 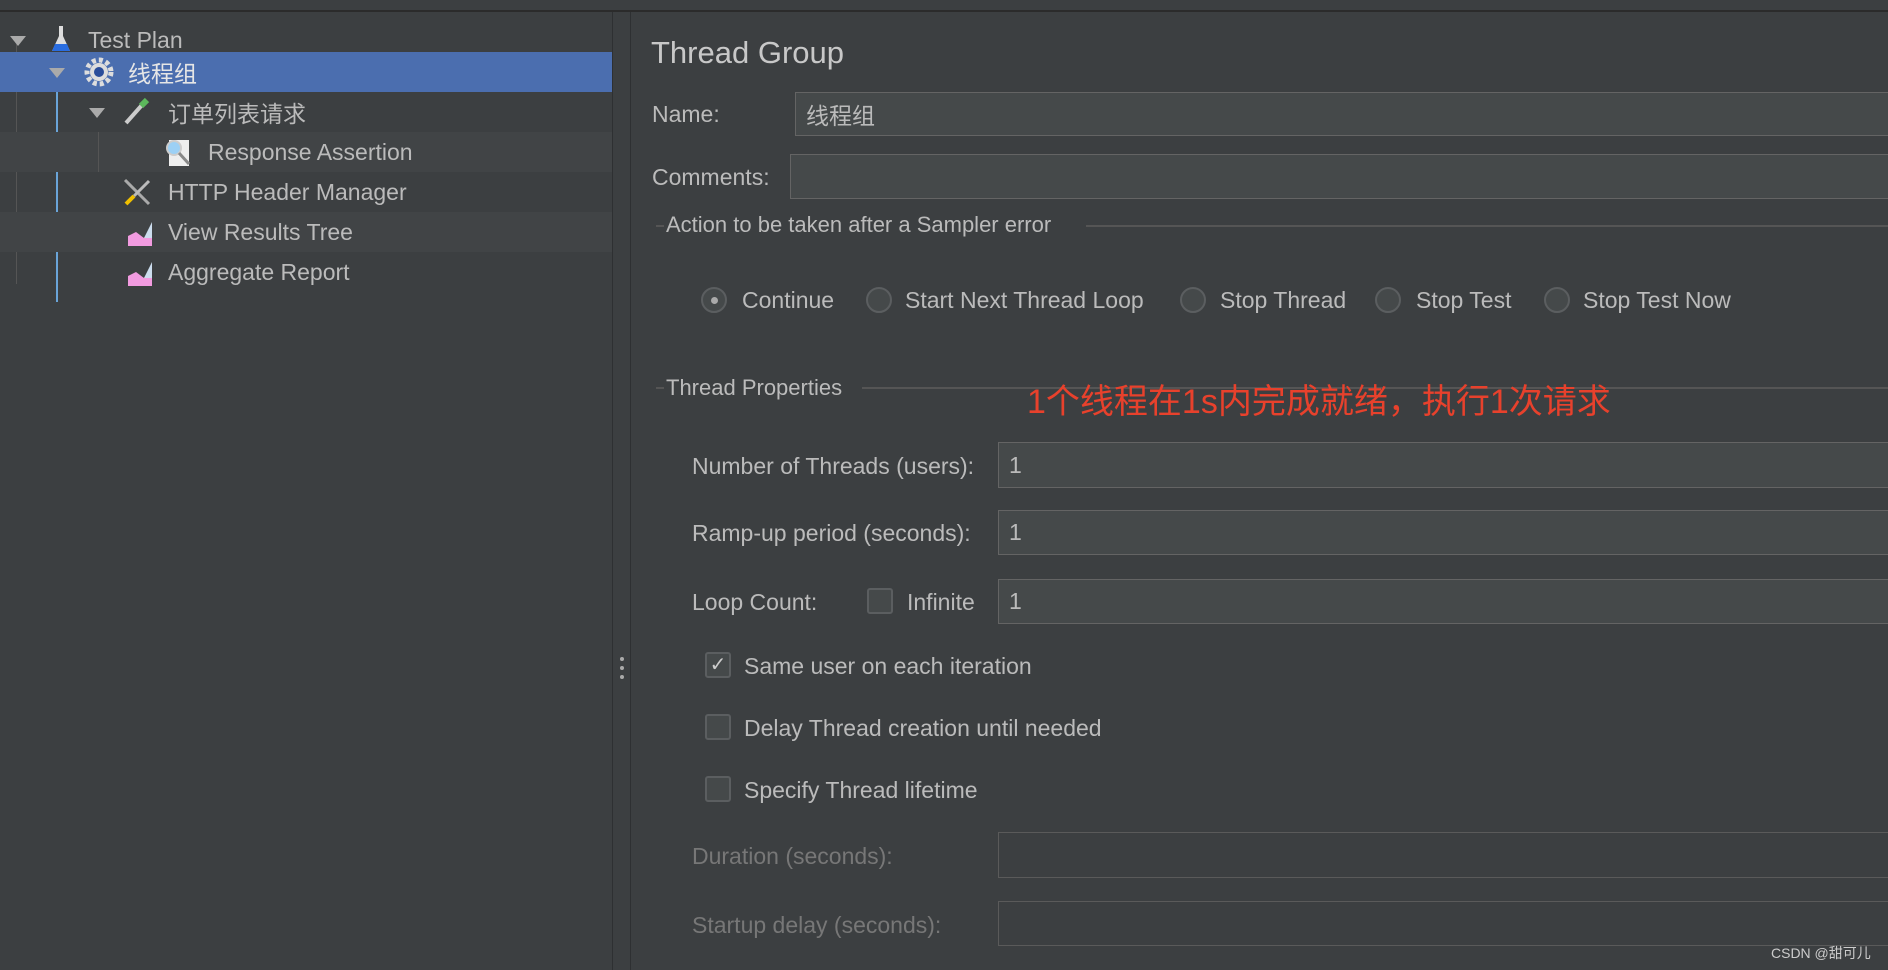 What do you see at coordinates (162, 74) in the screenshot?
I see `tree-item-label: 线程组` at bounding box center [162, 74].